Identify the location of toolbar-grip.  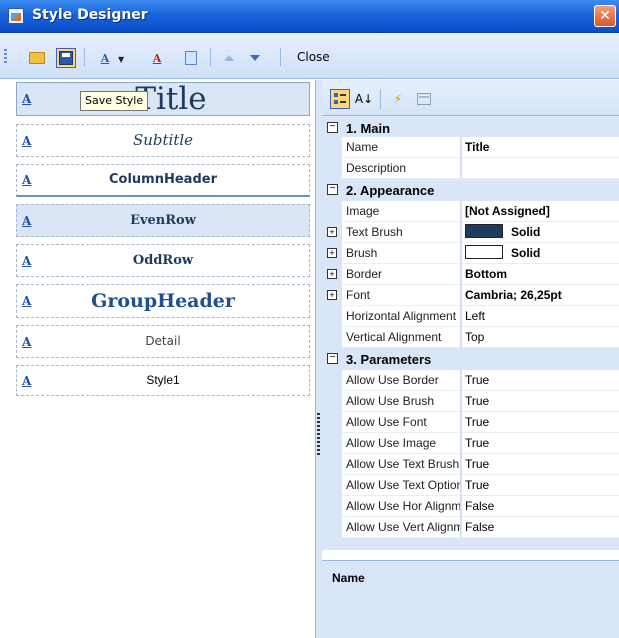
(5, 56).